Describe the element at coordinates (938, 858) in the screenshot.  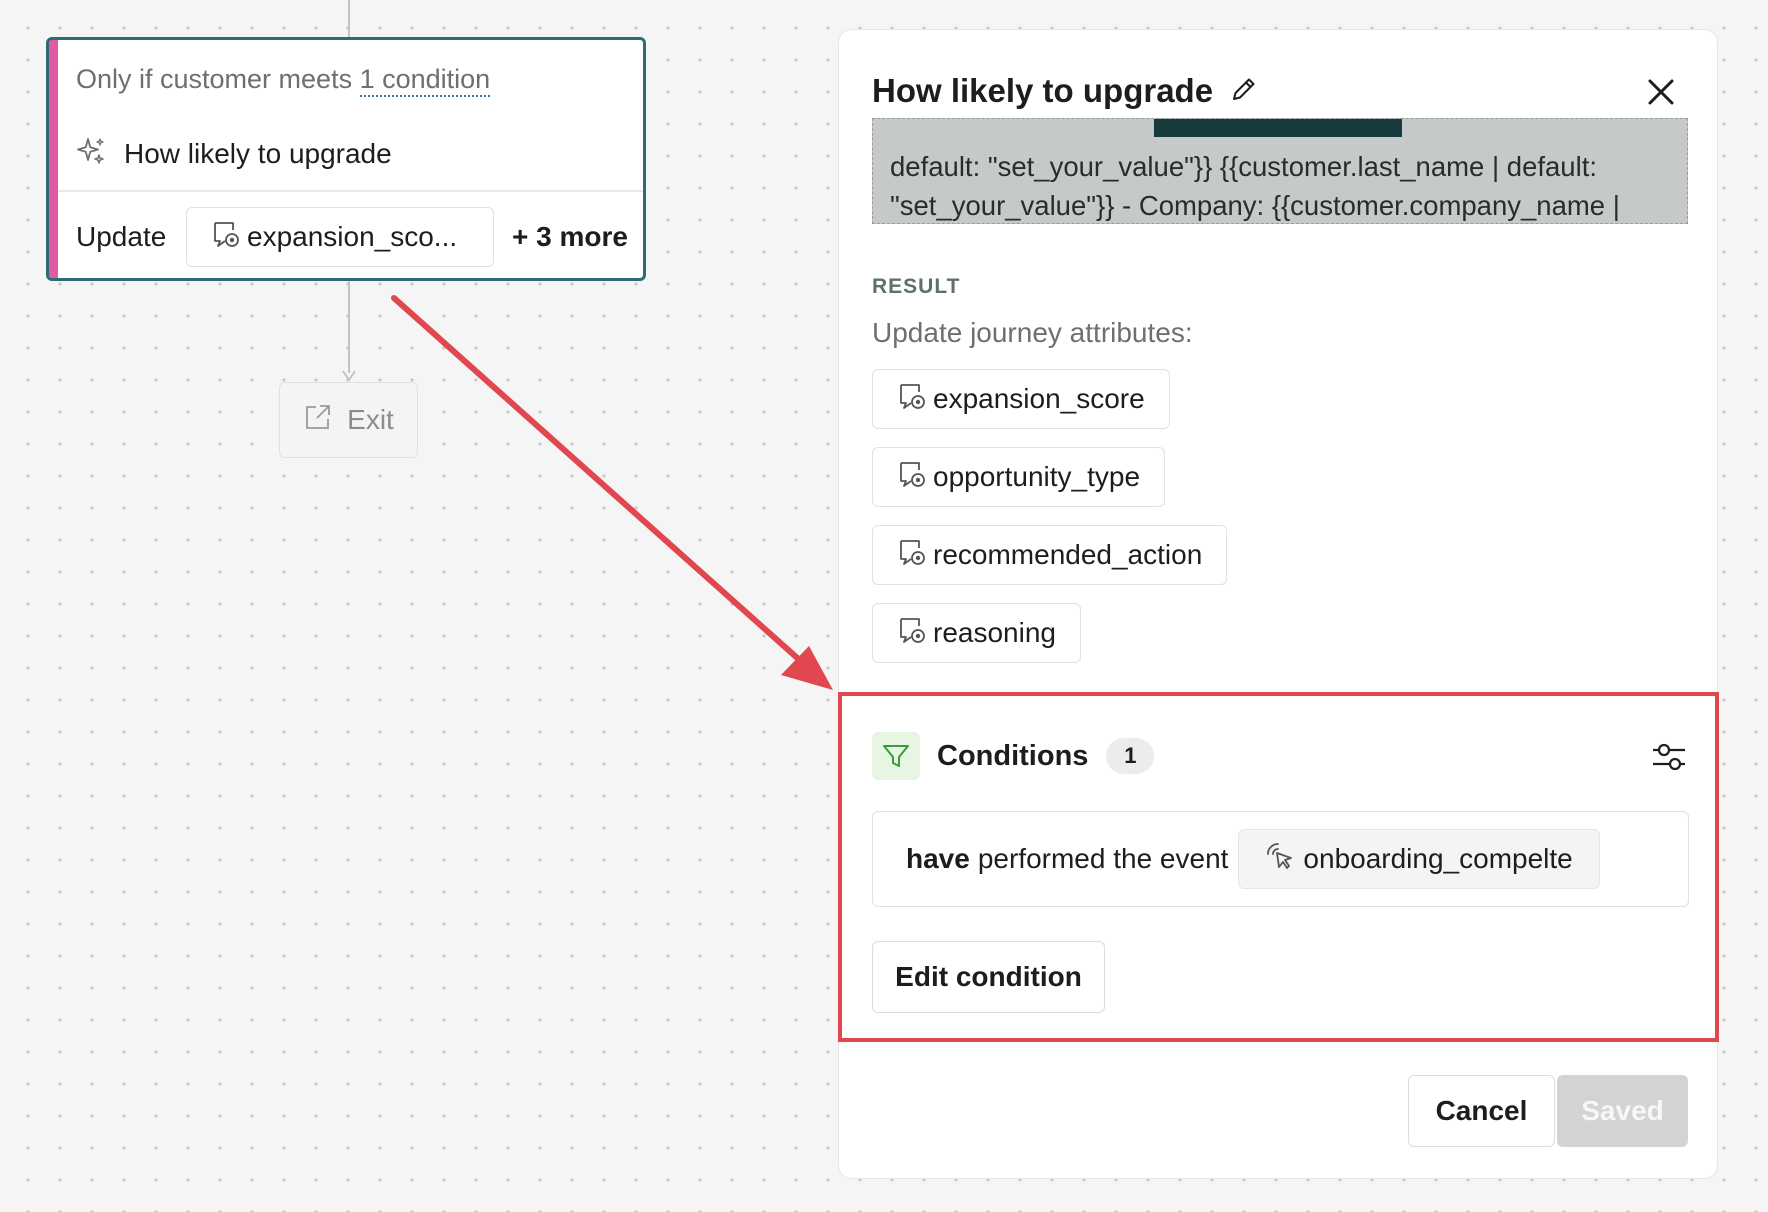
I see `condition-qualifier: have` at that location.